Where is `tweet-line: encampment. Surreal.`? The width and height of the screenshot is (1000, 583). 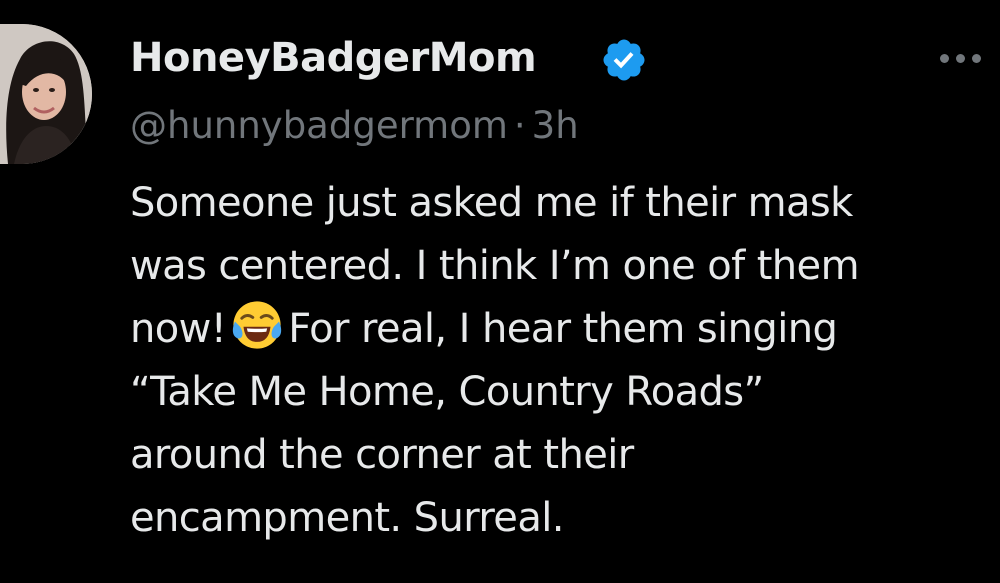
tweet-line: encampment. Surreal. is located at coordinates (347, 518).